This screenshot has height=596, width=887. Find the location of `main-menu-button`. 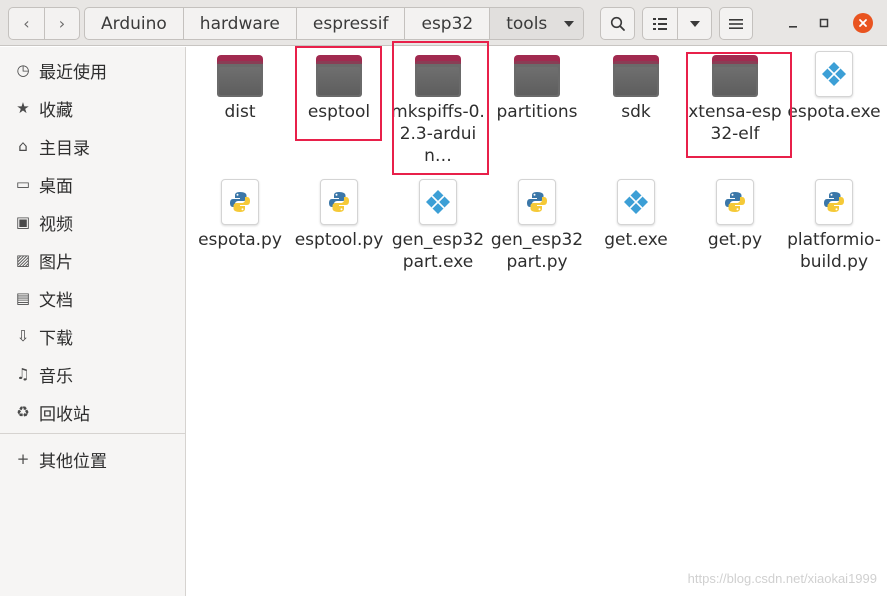

main-menu-button is located at coordinates (736, 23).